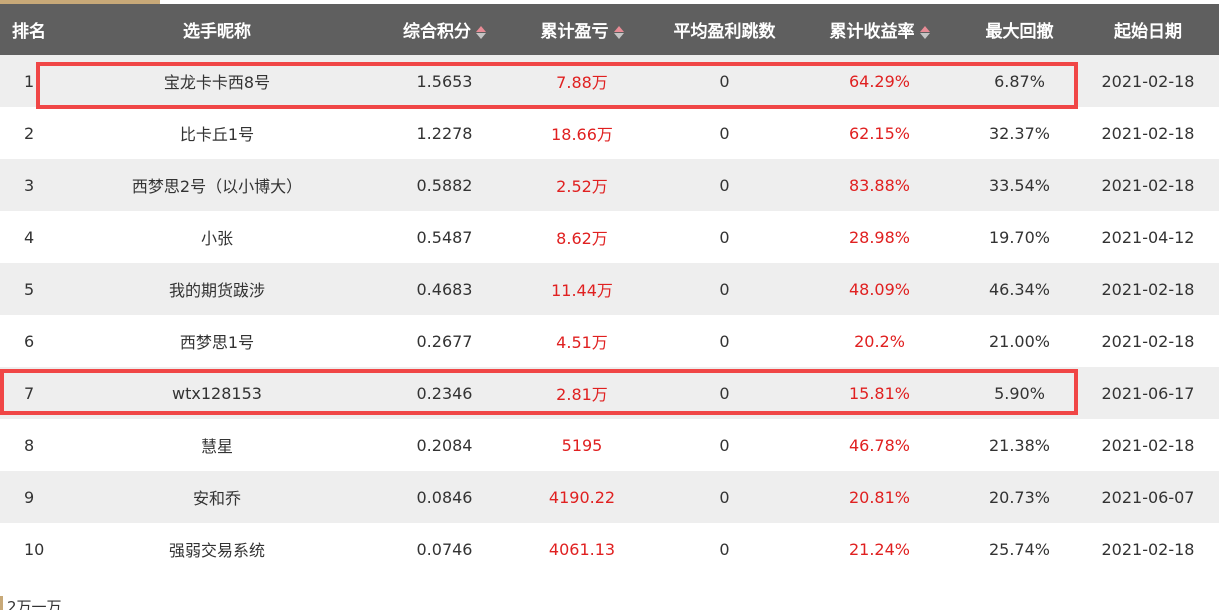  Describe the element at coordinates (582, 497) in the screenshot. I see `cell-pnl: 4190.22` at that location.